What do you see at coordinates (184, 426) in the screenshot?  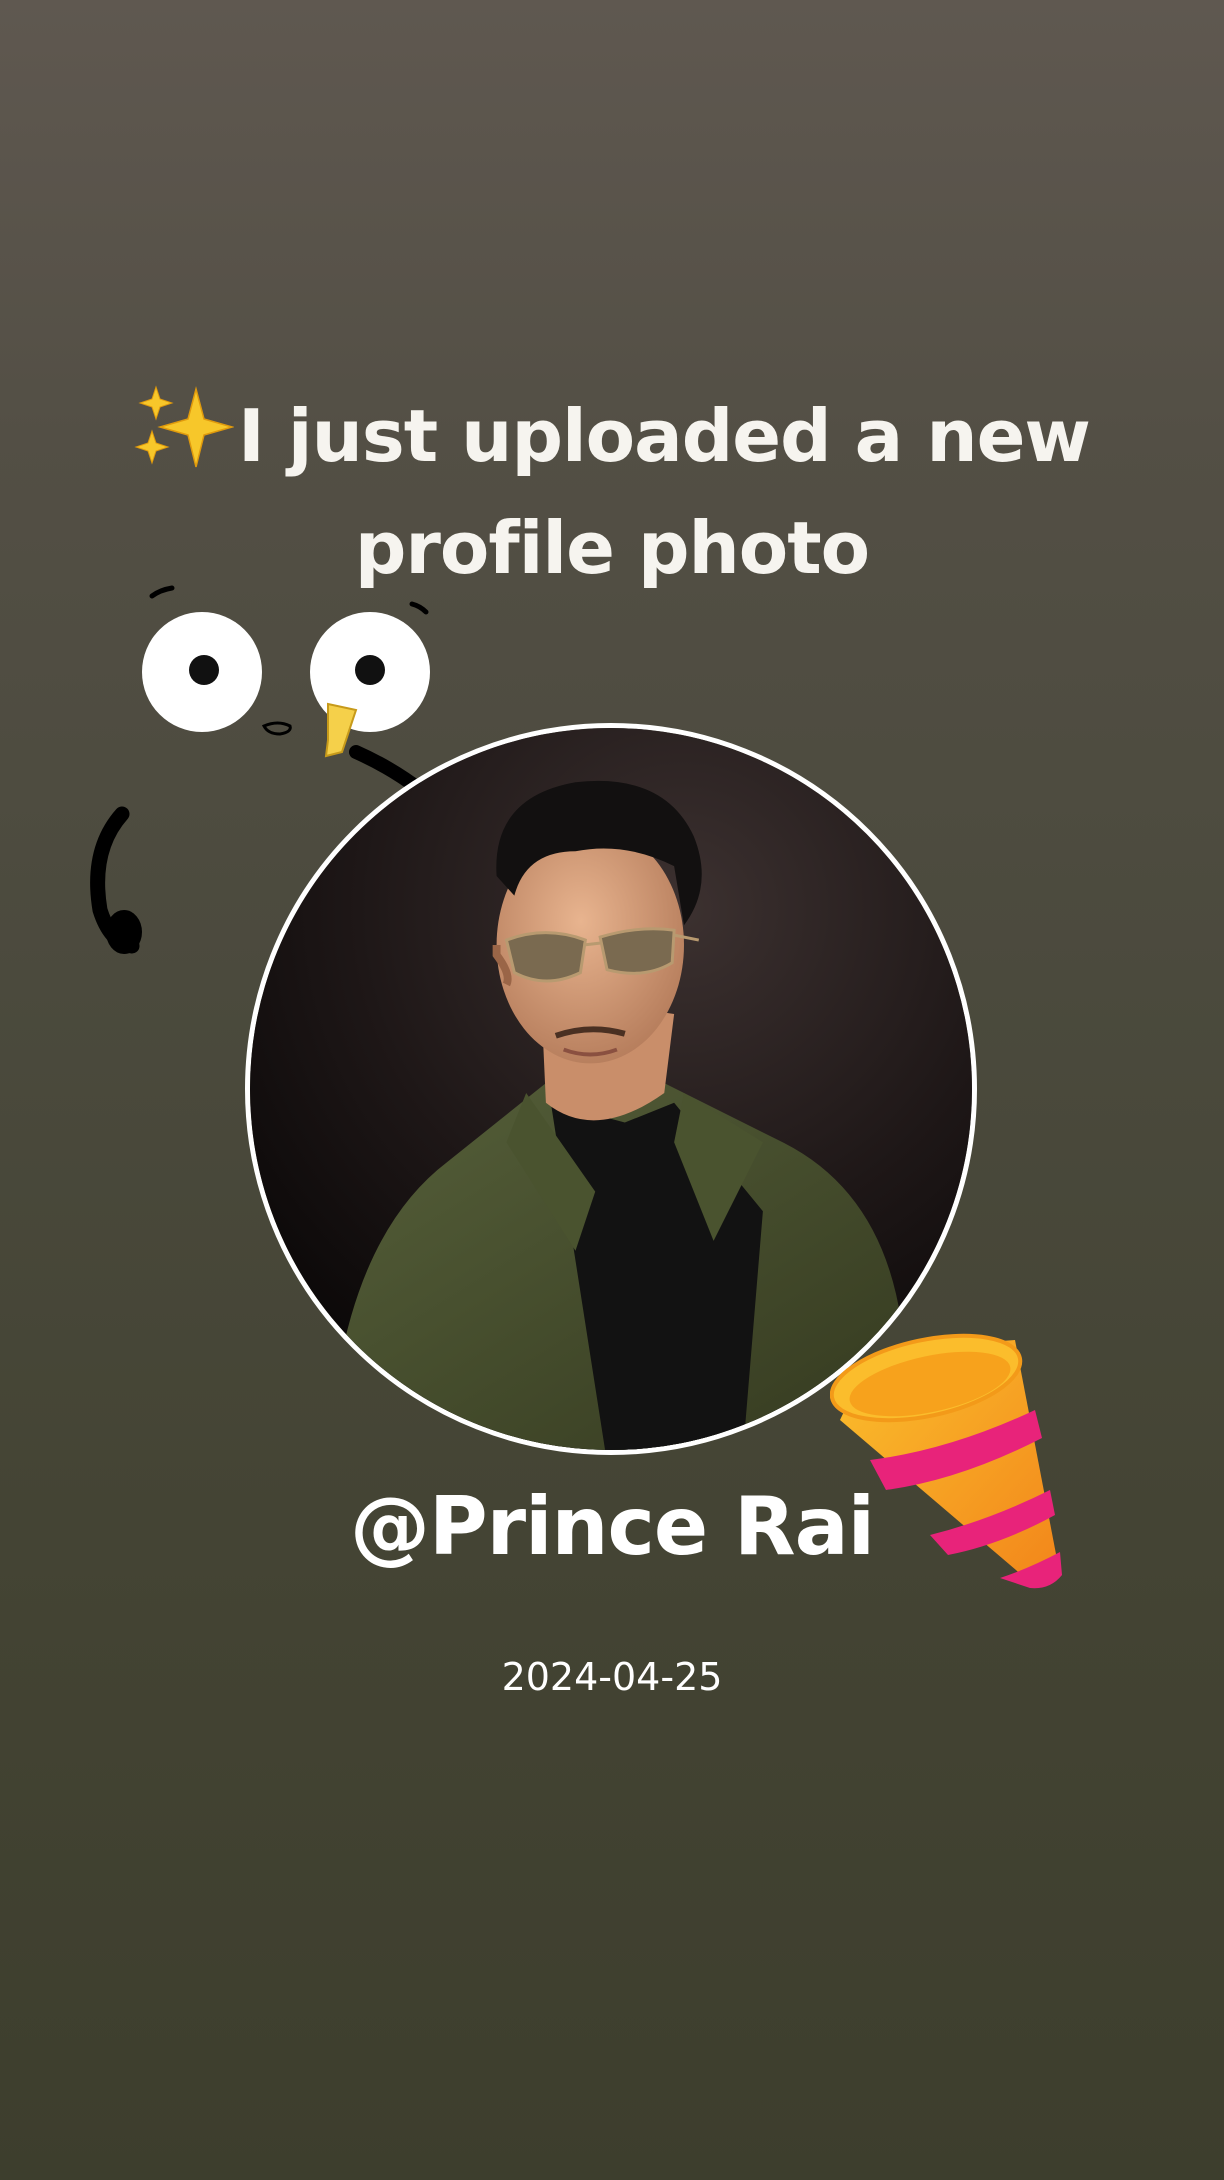 I see `sparkles-icon` at bounding box center [184, 426].